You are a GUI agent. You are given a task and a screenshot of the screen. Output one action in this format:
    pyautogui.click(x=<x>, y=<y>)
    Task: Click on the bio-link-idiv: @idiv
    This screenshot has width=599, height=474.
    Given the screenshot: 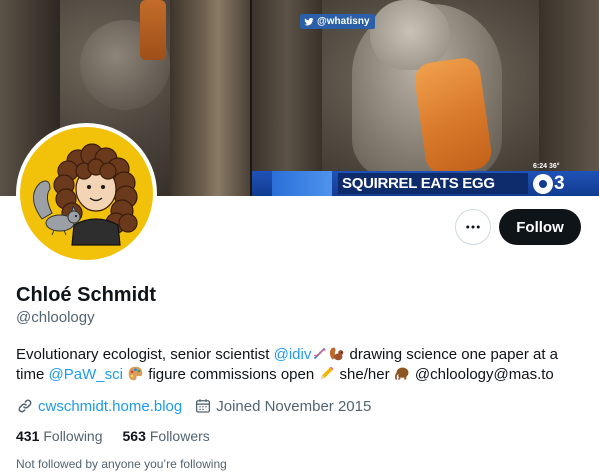 What is the action you would take?
    pyautogui.click(x=293, y=354)
    